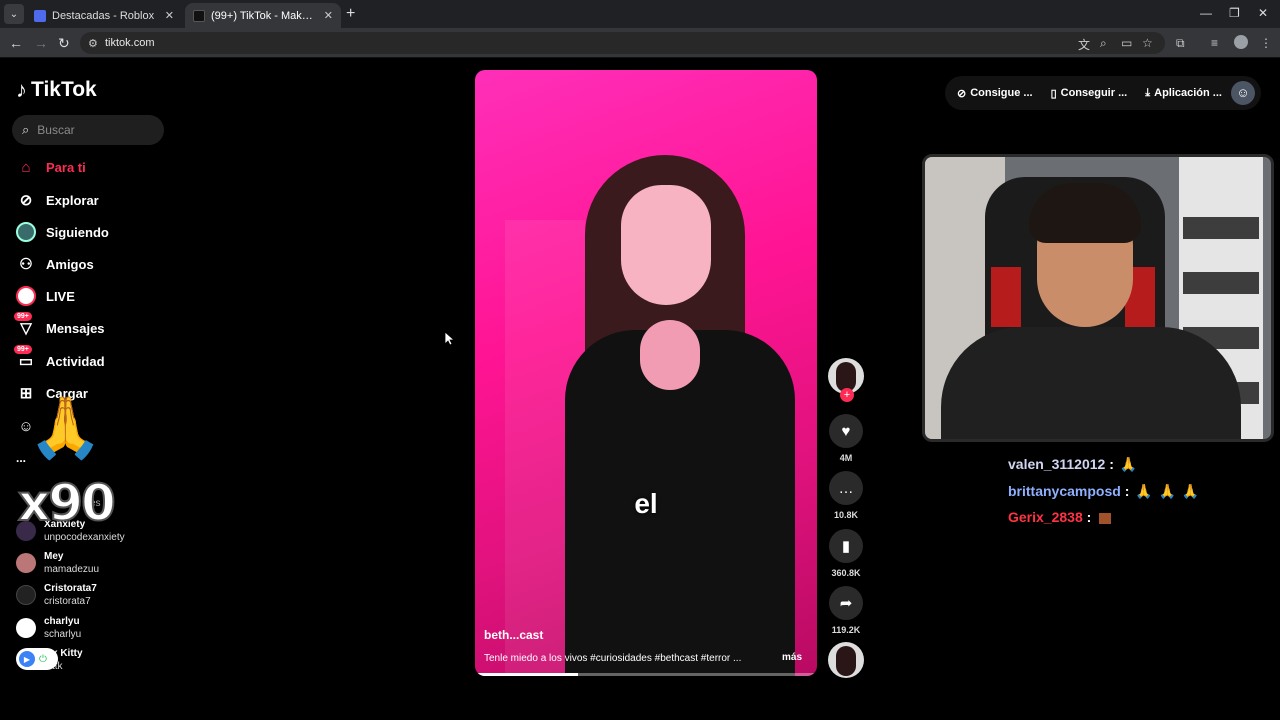 The height and width of the screenshot is (720, 1280). I want to click on sidebar-item-para-ti: ⌂ Para ti, so click(51, 167).